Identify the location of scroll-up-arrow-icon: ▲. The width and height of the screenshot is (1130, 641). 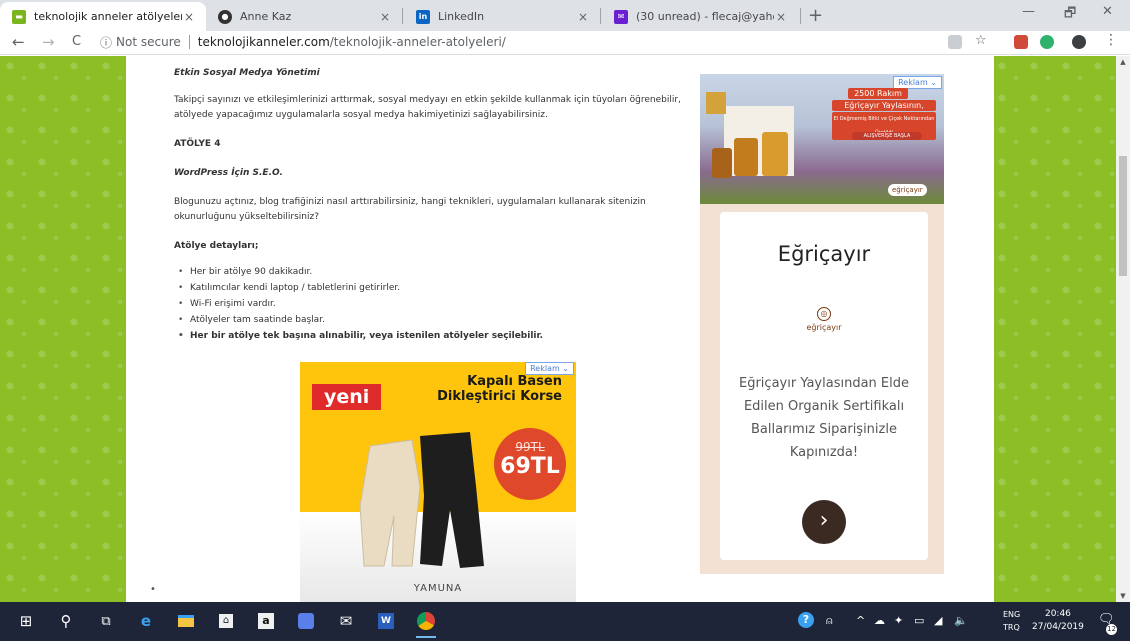
(1123, 62).